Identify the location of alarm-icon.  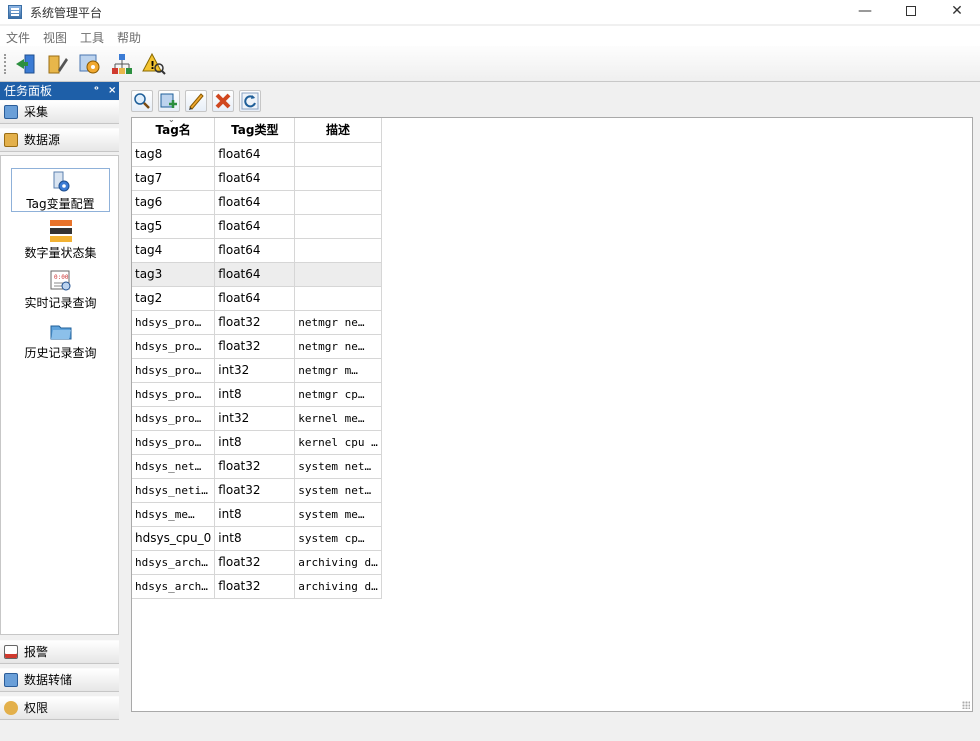
(11, 652).